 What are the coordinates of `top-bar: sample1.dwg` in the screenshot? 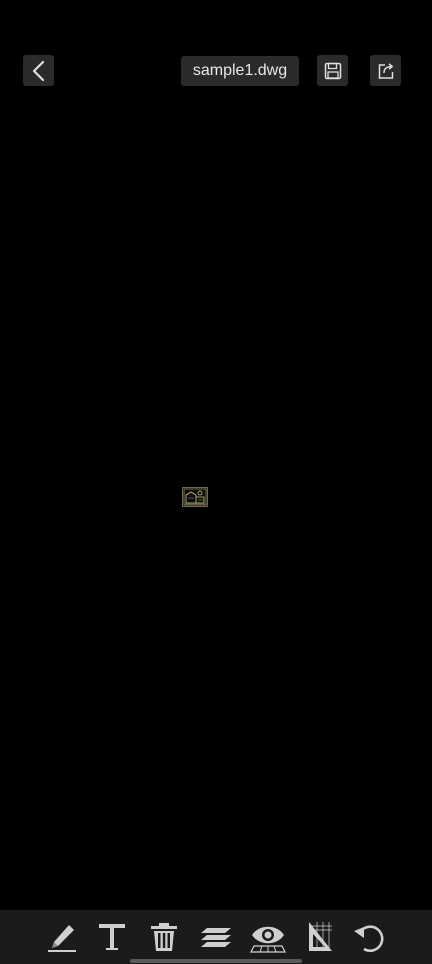 It's located at (216, 55).